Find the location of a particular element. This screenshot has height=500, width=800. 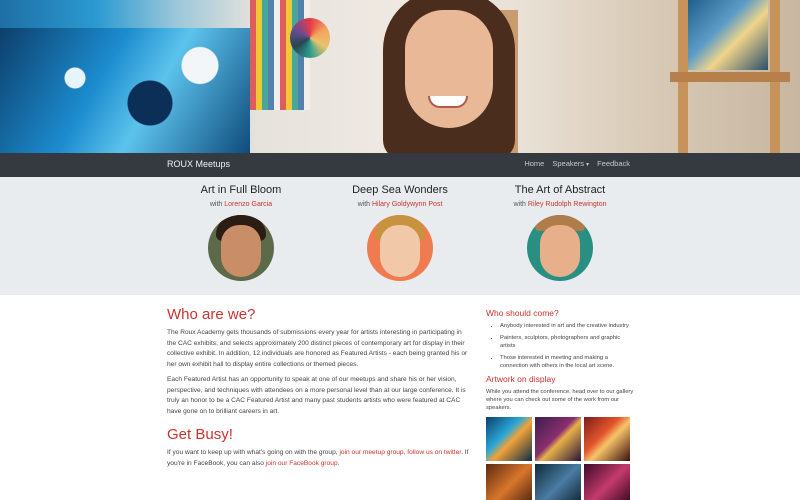

speaker-byline: with Lorenzo Garcia is located at coordinates (241, 204).